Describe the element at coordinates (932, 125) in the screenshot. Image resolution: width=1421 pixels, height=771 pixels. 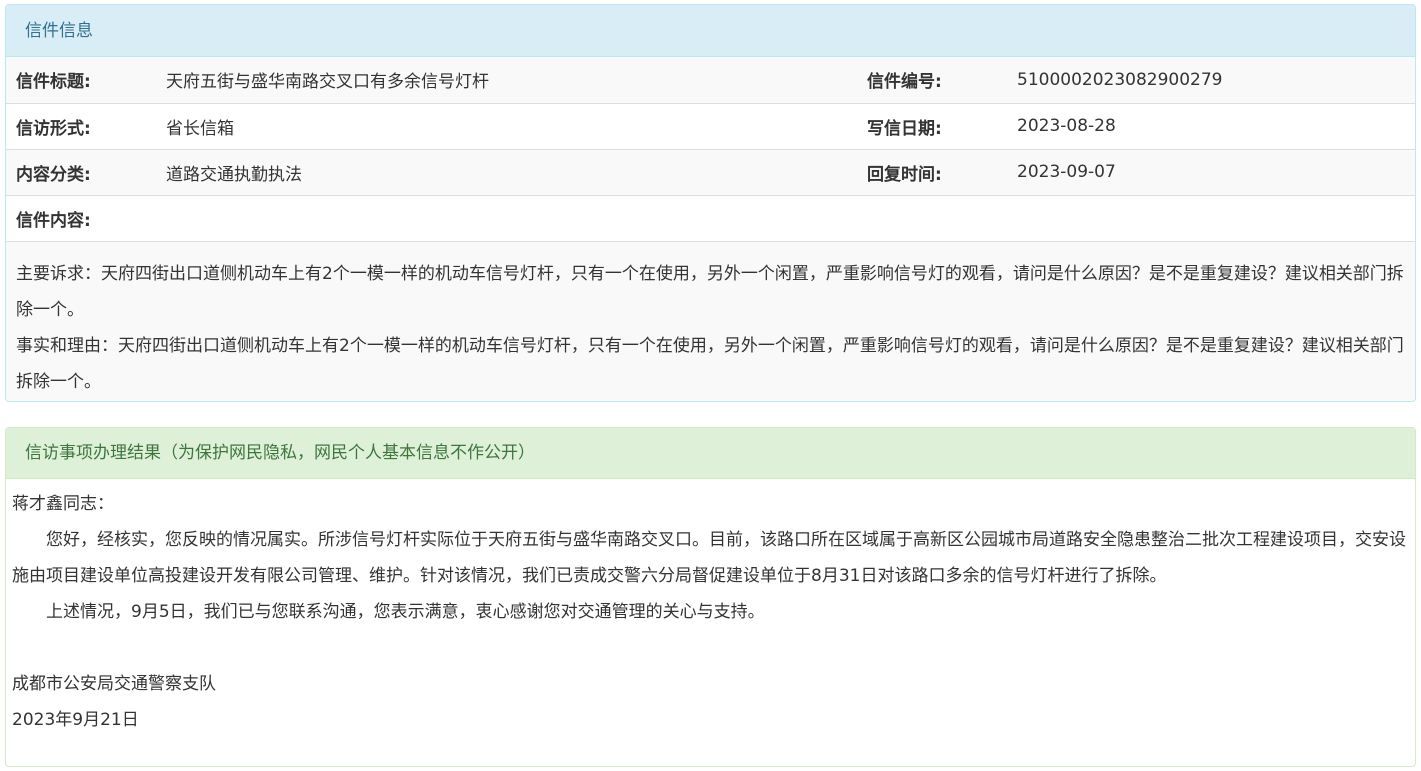
I see `write-date-label: 写信日期:` at that location.